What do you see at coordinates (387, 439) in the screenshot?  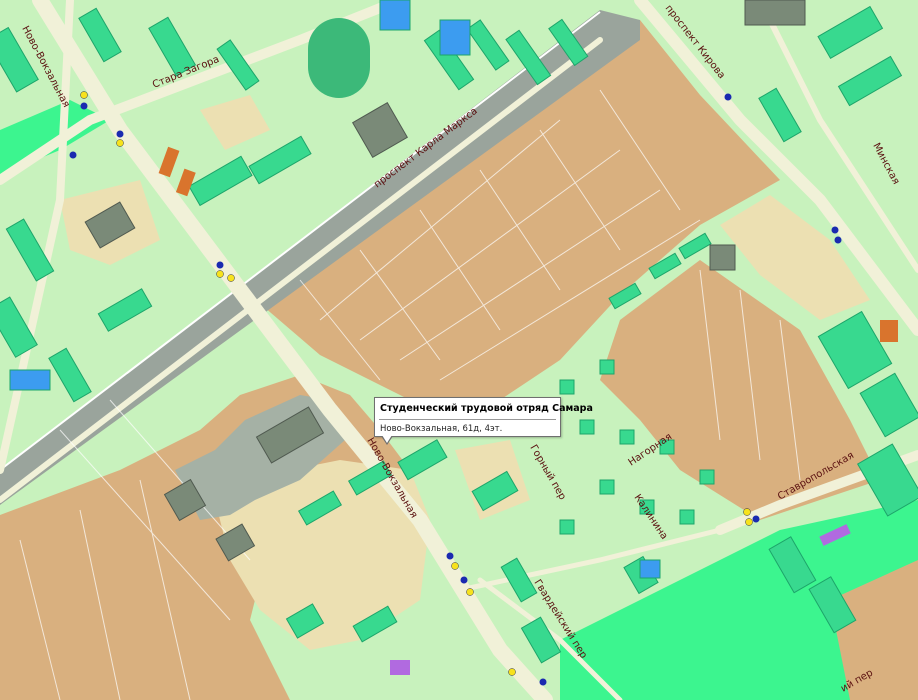 I see `popup-pointer-inner` at bounding box center [387, 439].